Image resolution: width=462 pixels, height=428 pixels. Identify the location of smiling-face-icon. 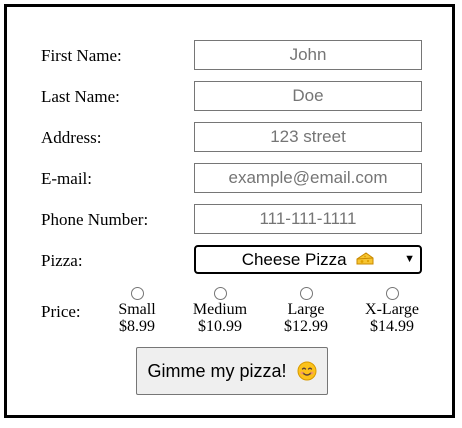
(307, 371).